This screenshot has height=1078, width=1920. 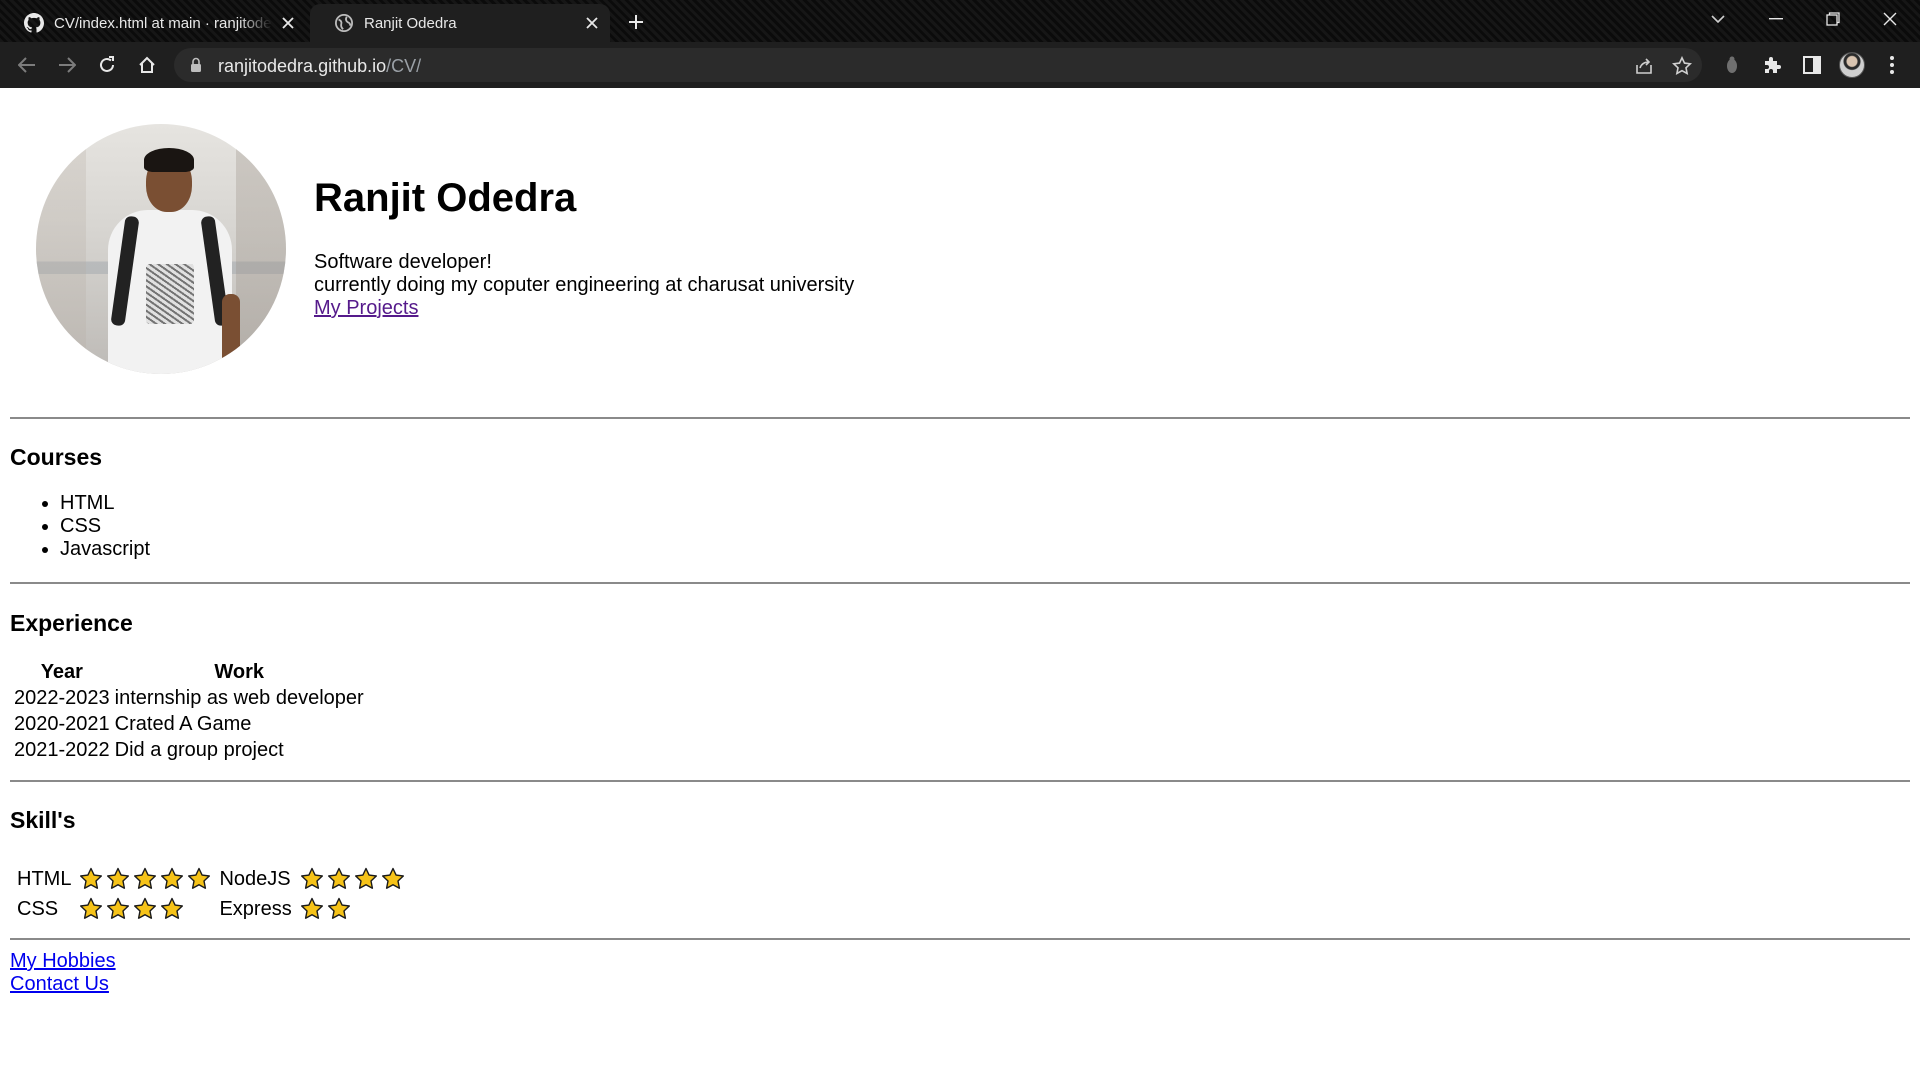 I want to click on skill-name: Express, so click(x=255, y=908).